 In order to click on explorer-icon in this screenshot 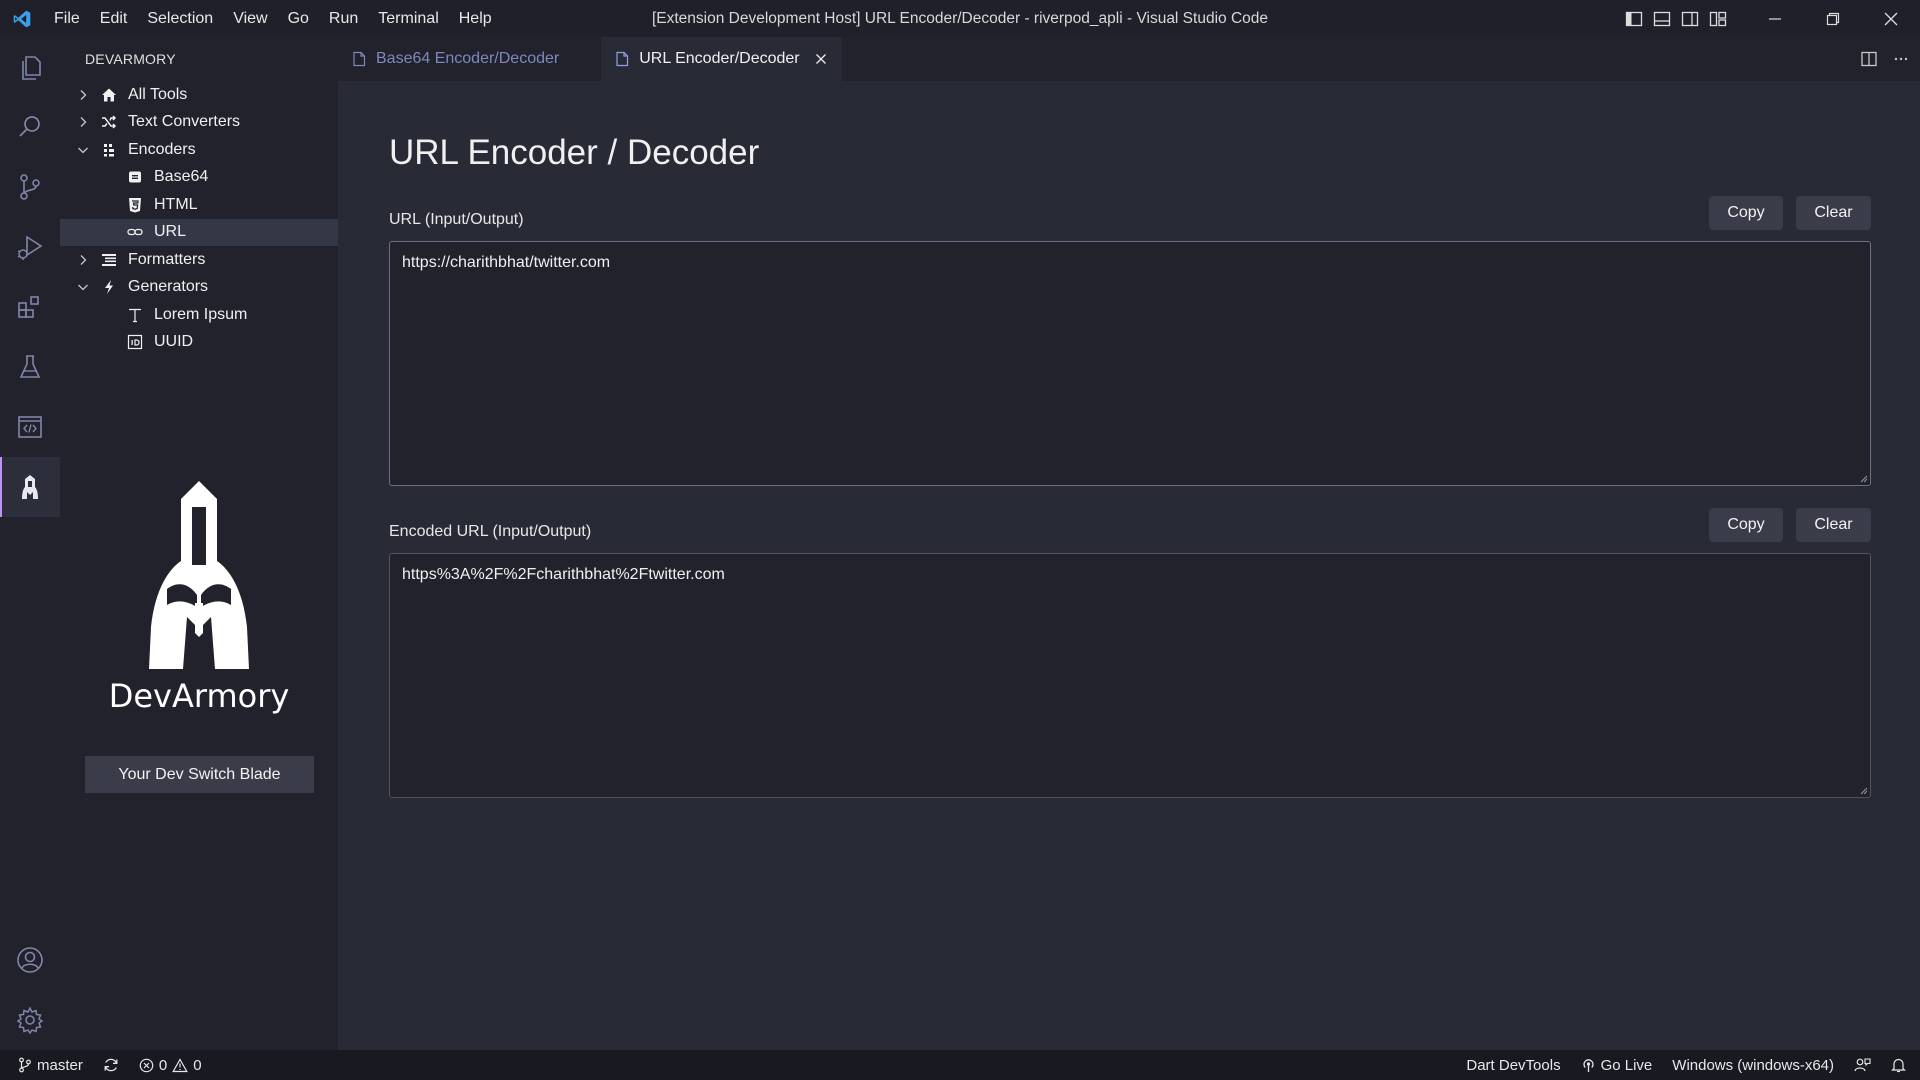, I will do `click(30, 67)`.